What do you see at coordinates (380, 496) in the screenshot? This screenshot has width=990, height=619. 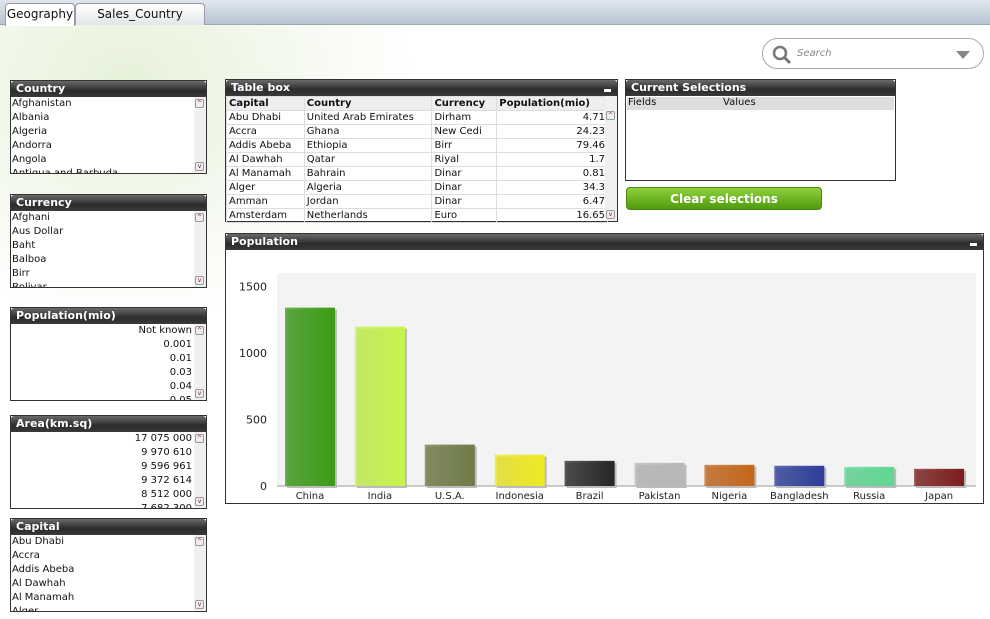 I see `x-tick-label: India` at bounding box center [380, 496].